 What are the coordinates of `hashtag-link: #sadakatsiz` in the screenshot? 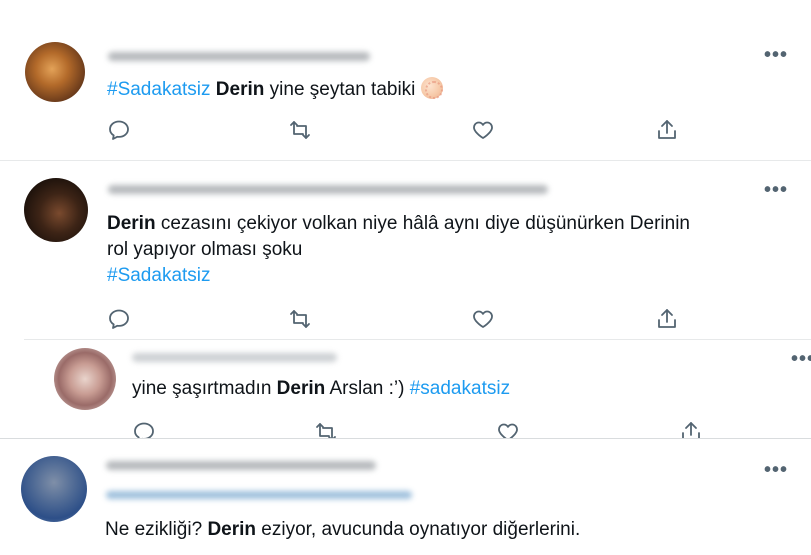 It's located at (460, 388).